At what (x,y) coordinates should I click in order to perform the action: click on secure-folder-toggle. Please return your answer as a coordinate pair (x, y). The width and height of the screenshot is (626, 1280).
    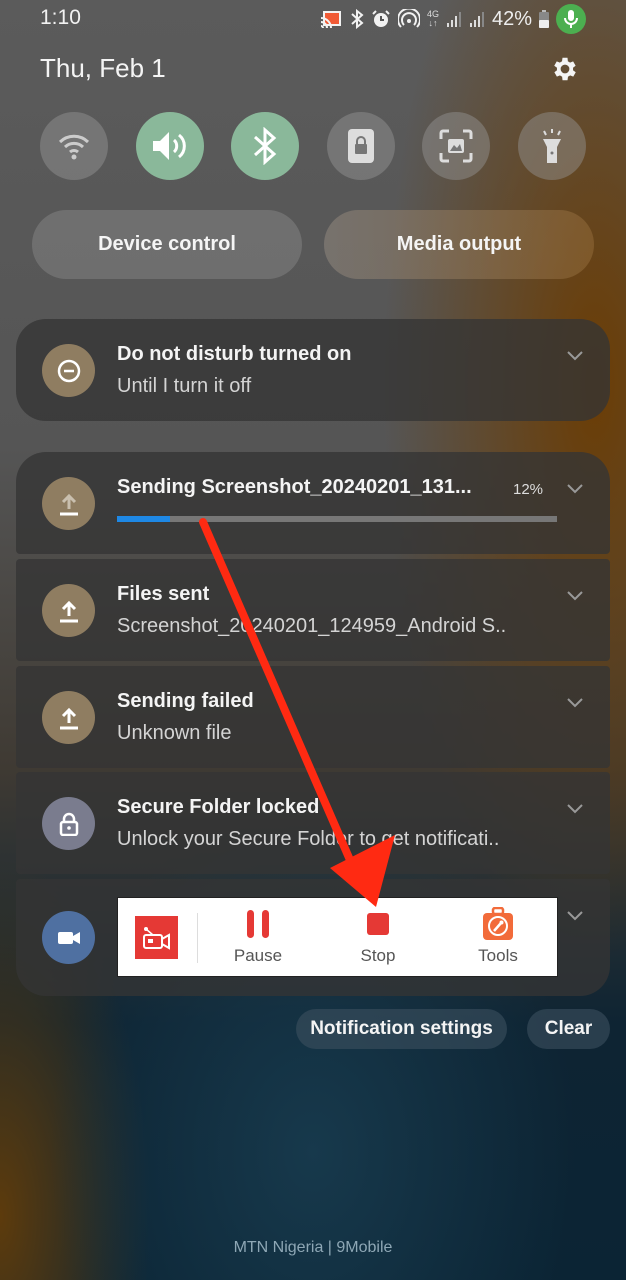
    Looking at the image, I should click on (360, 146).